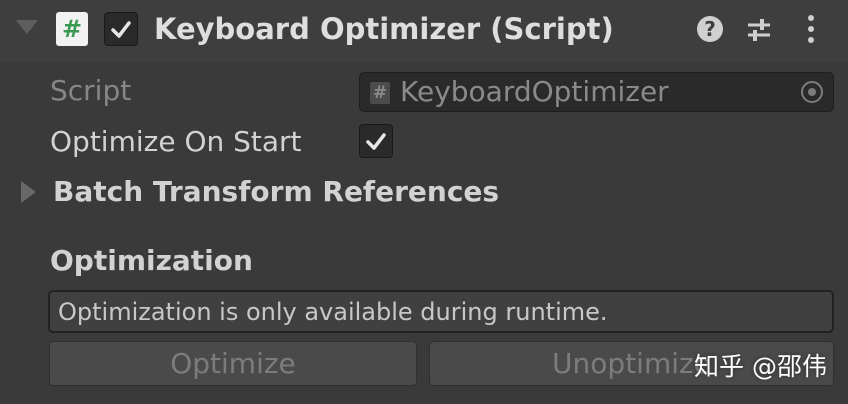  I want to click on optimize-on-start-checkbox, so click(376, 141).